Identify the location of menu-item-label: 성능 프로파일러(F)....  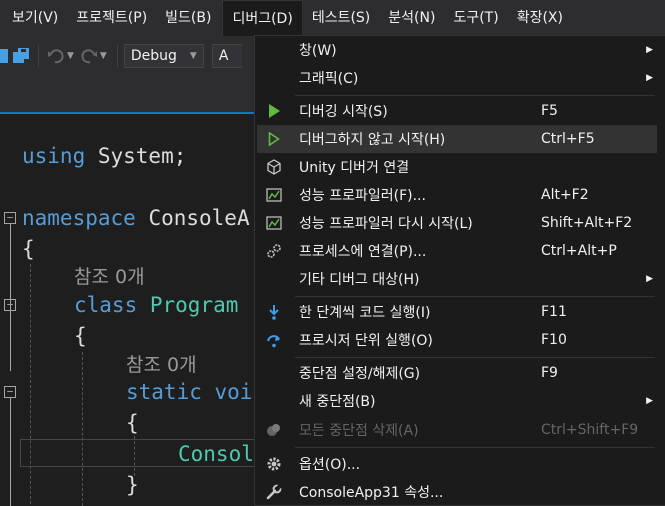
(362, 196).